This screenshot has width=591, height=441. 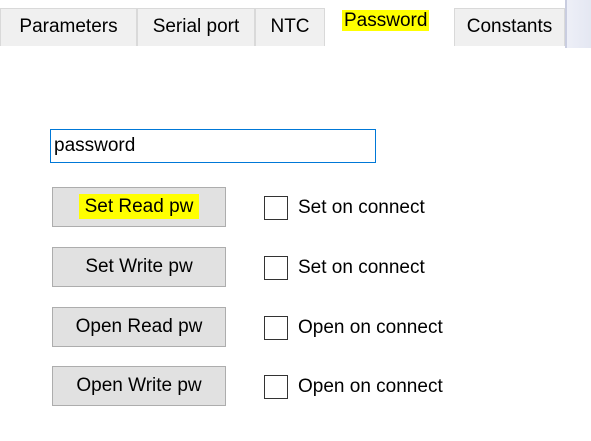 I want to click on open-write-on-connect-checkbox, so click(x=276, y=387).